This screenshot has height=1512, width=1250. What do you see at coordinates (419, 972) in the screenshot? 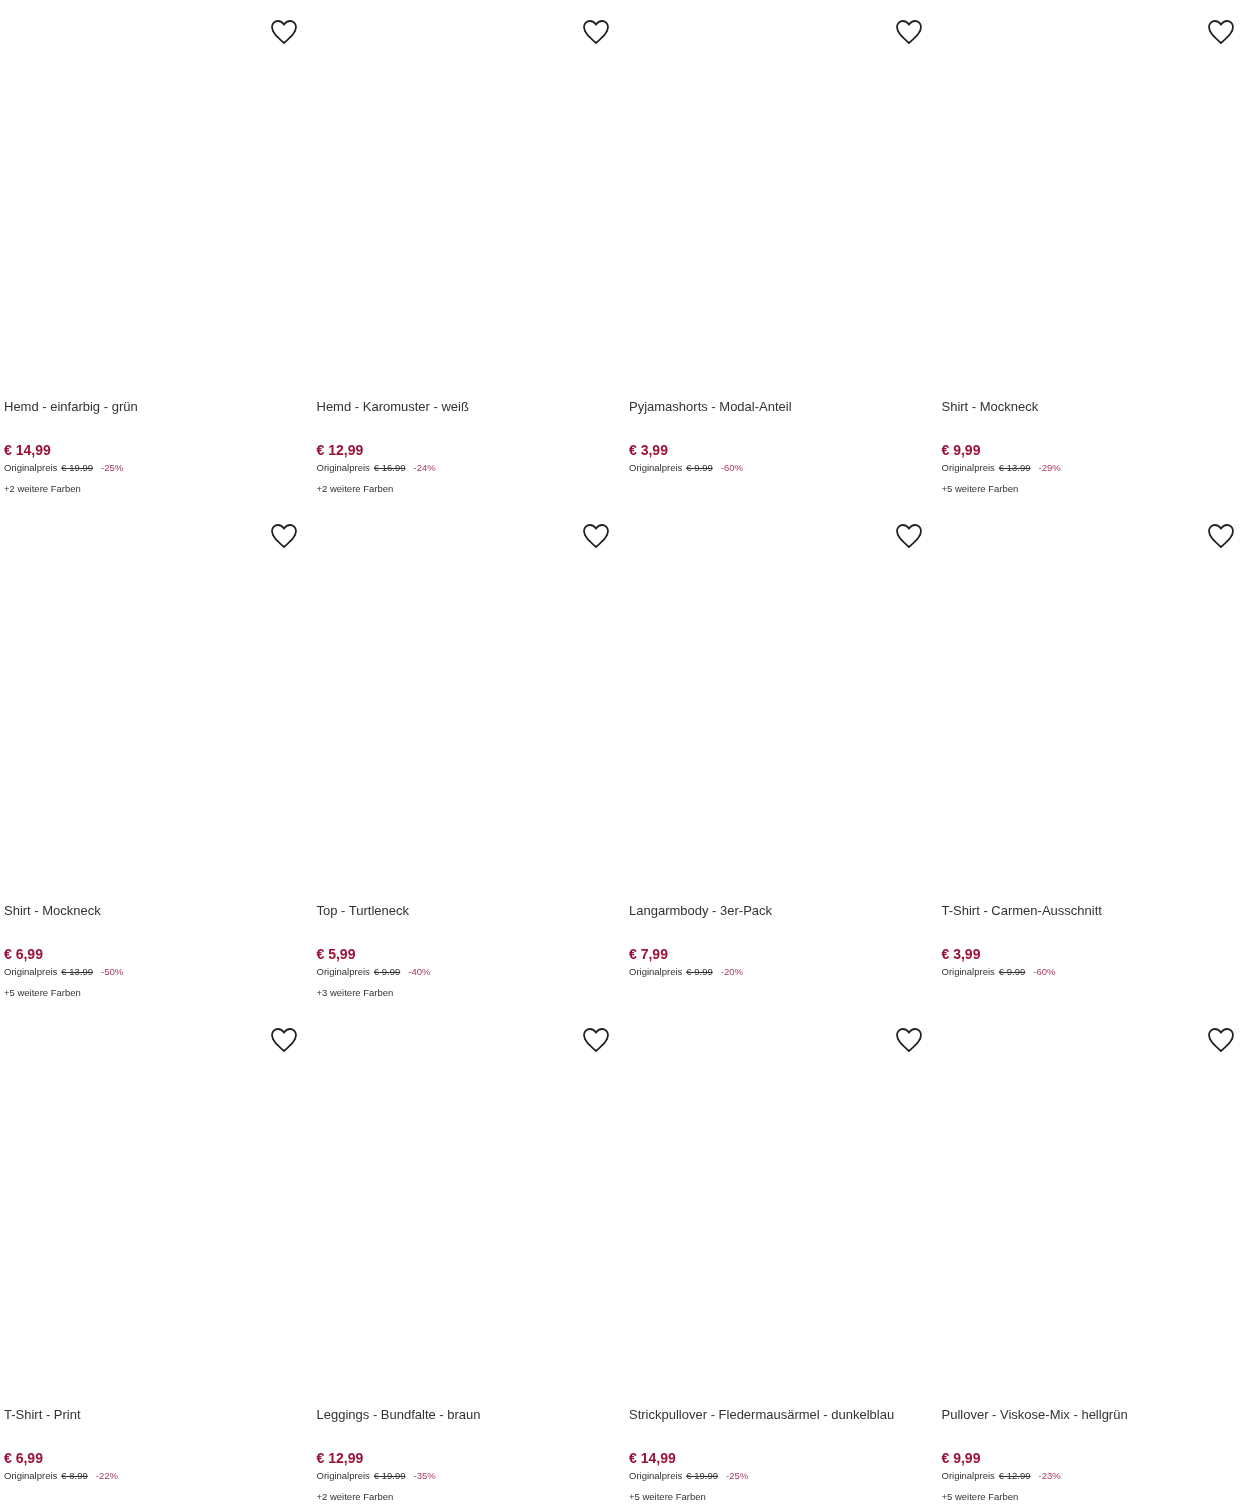
I see `discount-percent: -40%` at bounding box center [419, 972].